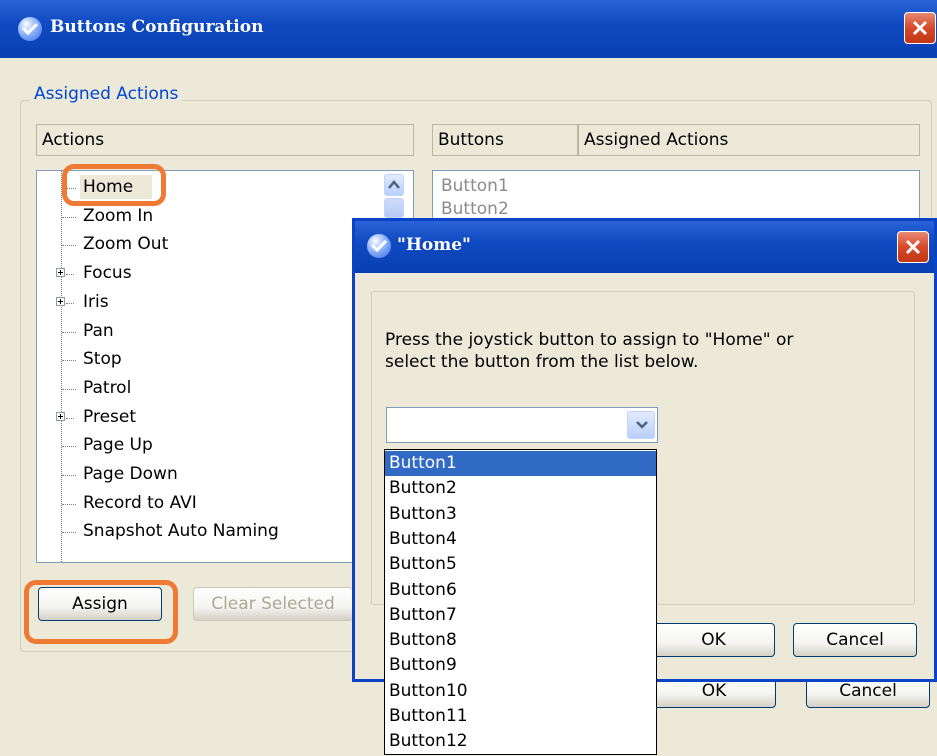 Image resolution: width=937 pixels, height=756 pixels. Describe the element at coordinates (207, 359) in the screenshot. I see `tree-item: Stop` at that location.